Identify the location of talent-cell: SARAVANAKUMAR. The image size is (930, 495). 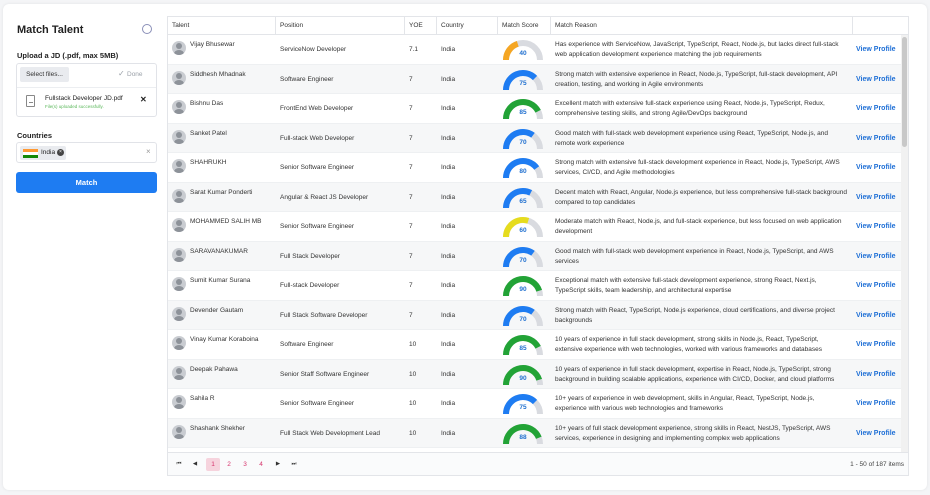
(222, 256).